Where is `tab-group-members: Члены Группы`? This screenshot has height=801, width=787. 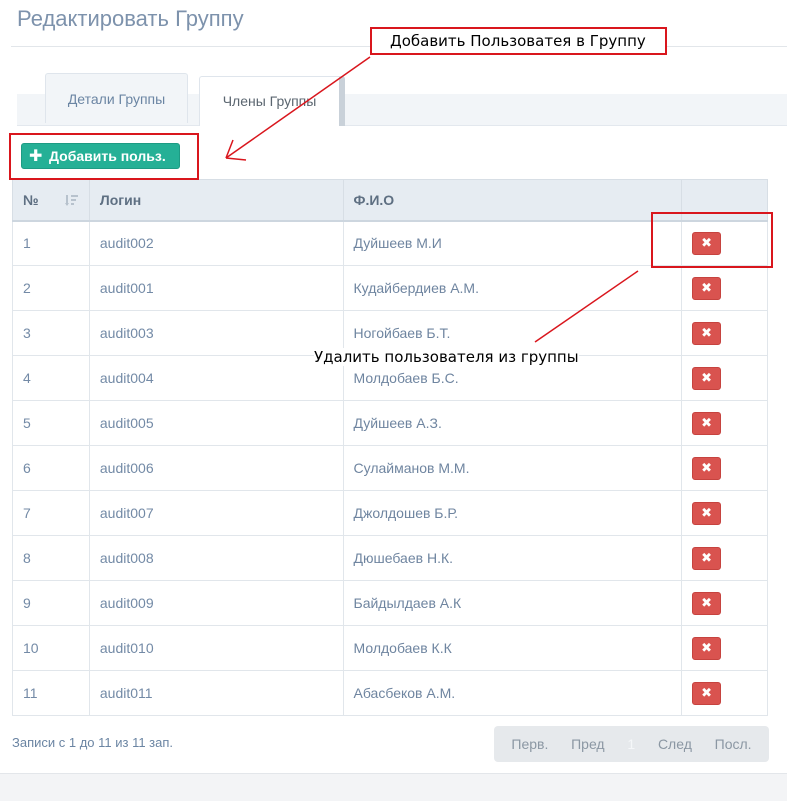 tab-group-members: Члены Группы is located at coordinates (272, 101).